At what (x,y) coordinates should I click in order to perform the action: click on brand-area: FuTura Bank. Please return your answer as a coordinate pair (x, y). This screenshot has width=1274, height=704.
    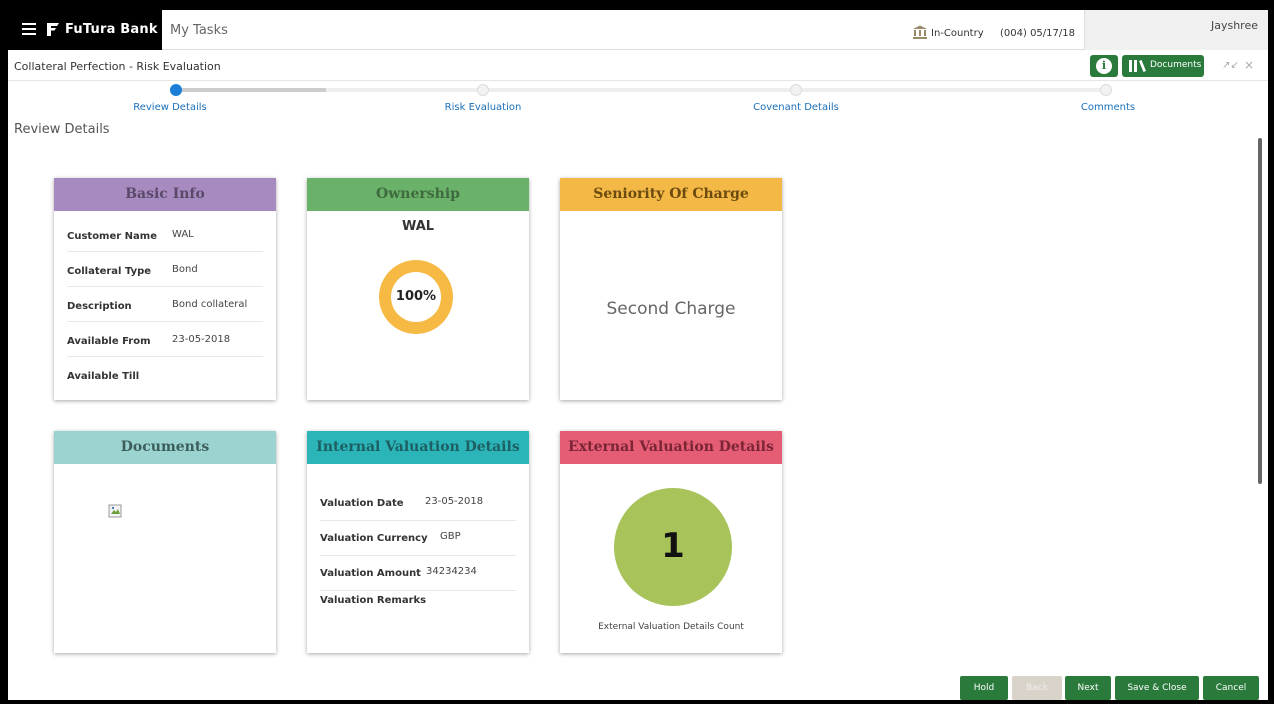
    Looking at the image, I should click on (85, 30).